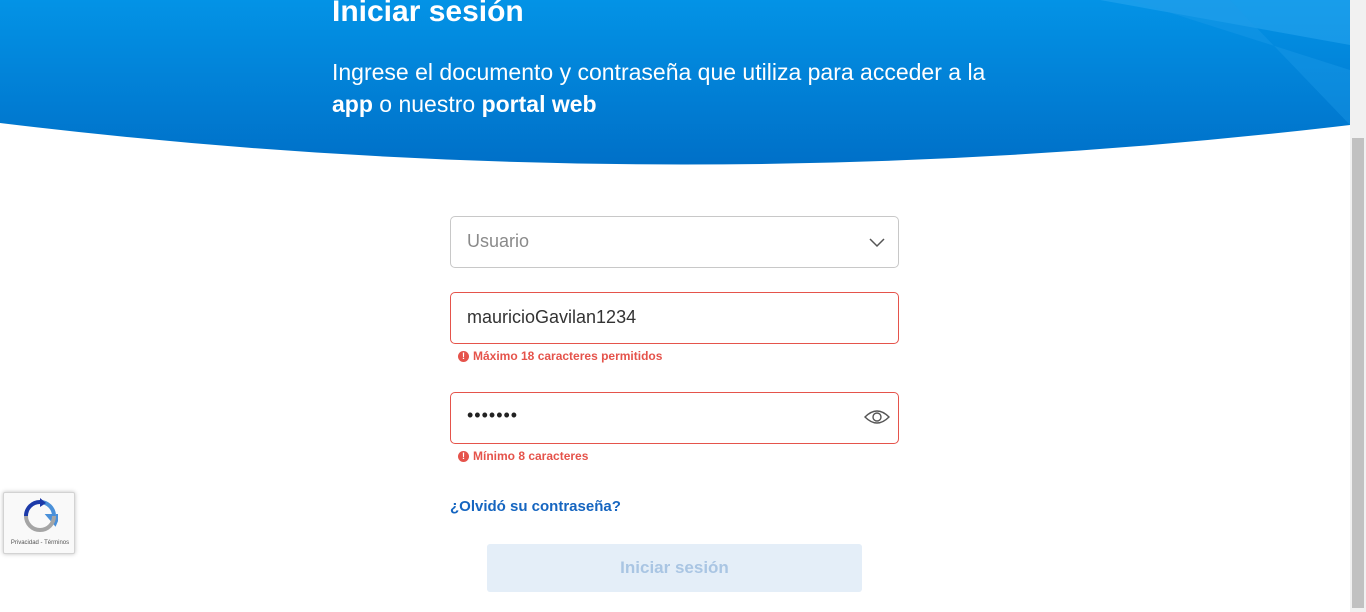  What do you see at coordinates (877, 417) in the screenshot?
I see `eye-icon` at bounding box center [877, 417].